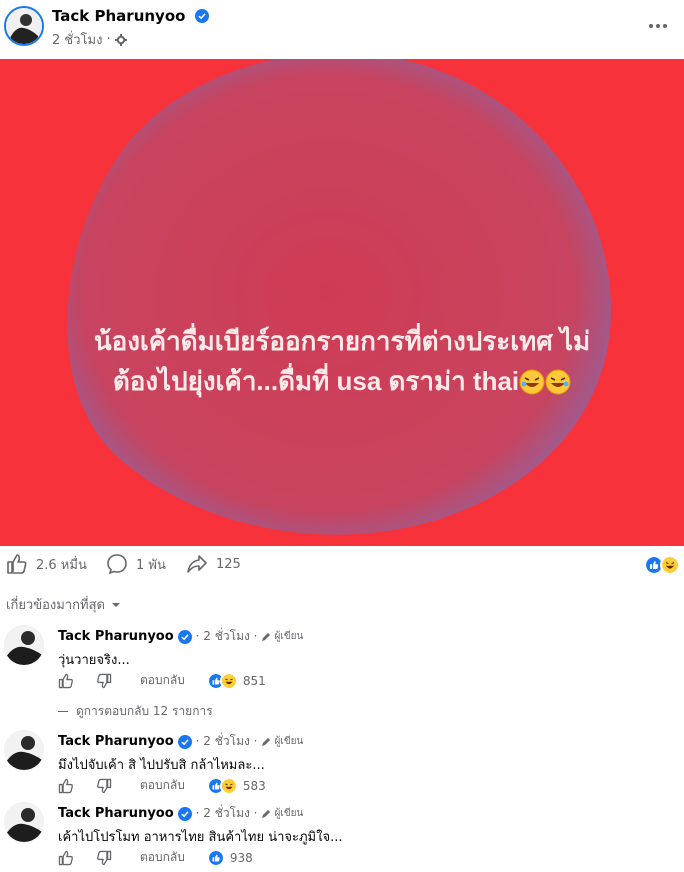 This screenshot has width=684, height=872. Describe the element at coordinates (118, 16) in the screenshot. I see `author-name-text: Tack Pharunyoo` at that location.